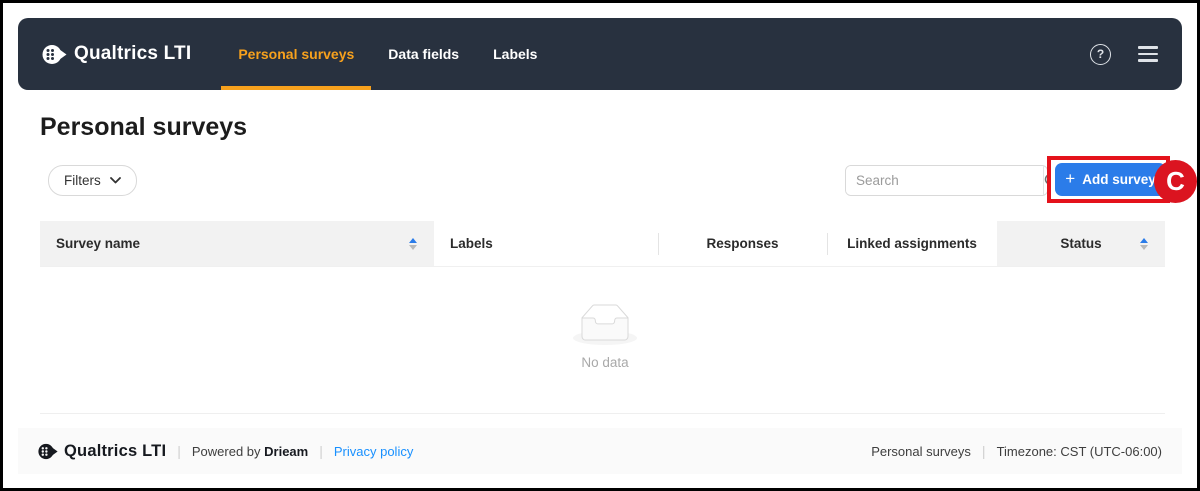 Image resolution: width=1200 pixels, height=491 pixels. What do you see at coordinates (82, 180) in the screenshot?
I see `filters-label: Filters` at bounding box center [82, 180].